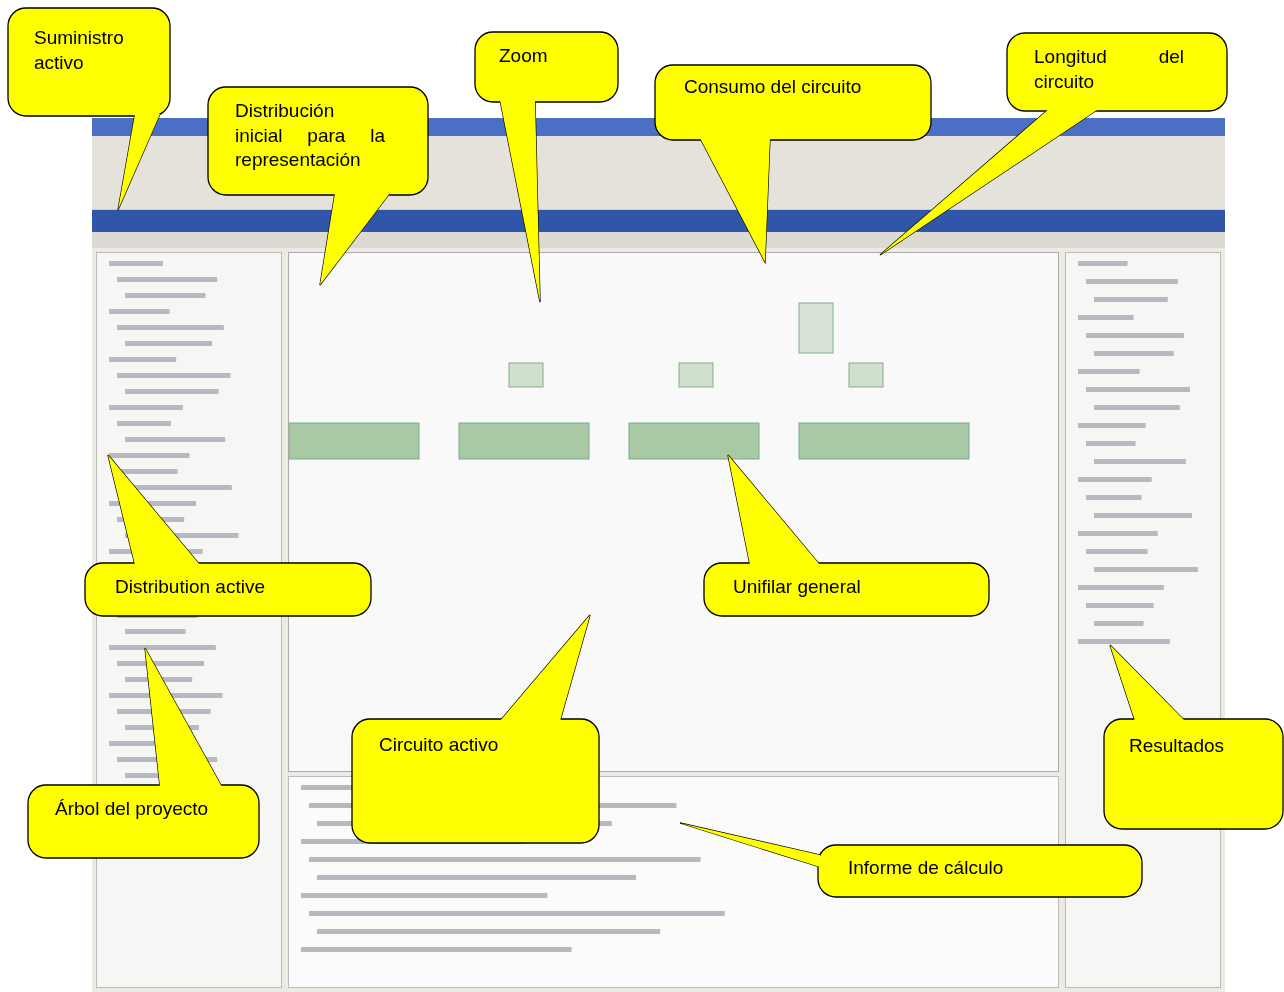  I want to click on callout-label: Árbol del proyecto, so click(132, 809).